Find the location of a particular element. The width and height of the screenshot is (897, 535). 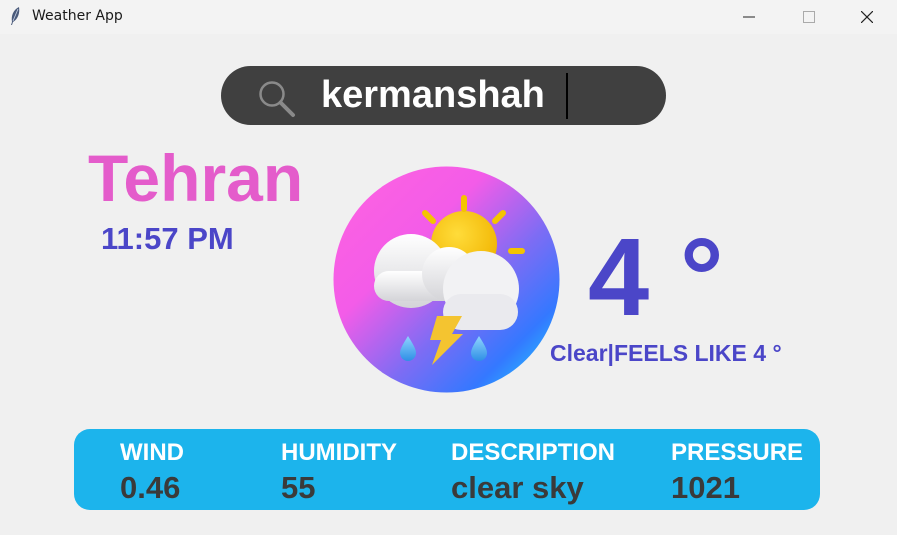

feels-like-text: Clear|FEELS LIKE 4 ° is located at coordinates (666, 353).